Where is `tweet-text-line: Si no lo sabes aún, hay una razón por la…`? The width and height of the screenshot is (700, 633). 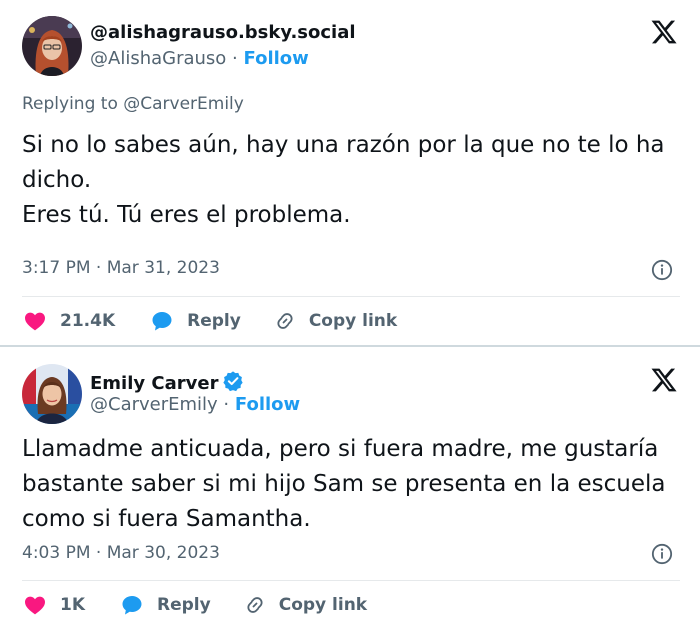
tweet-text-line: Si no lo sabes aún, hay una razón por la… is located at coordinates (343, 162).